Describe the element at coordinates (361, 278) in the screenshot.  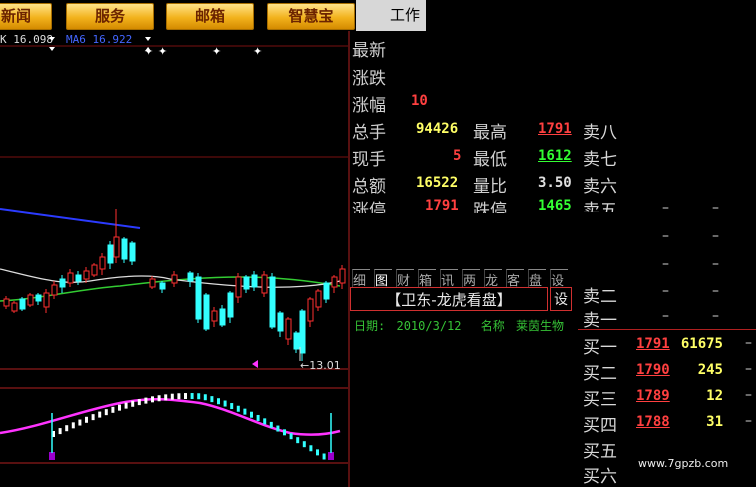
I see `tab-detail: 细` at that location.